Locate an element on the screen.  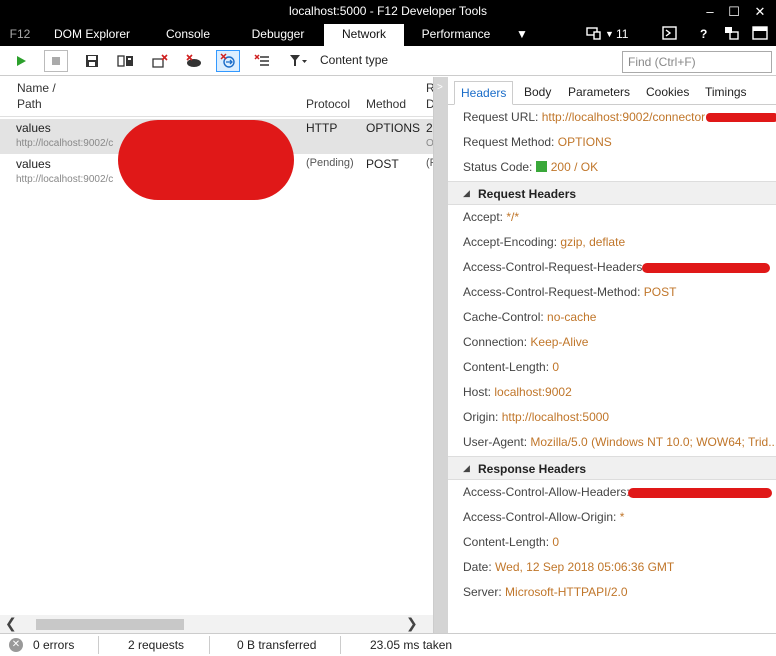
clear-entries-on-navigate-icon is located at coordinates (126, 61).